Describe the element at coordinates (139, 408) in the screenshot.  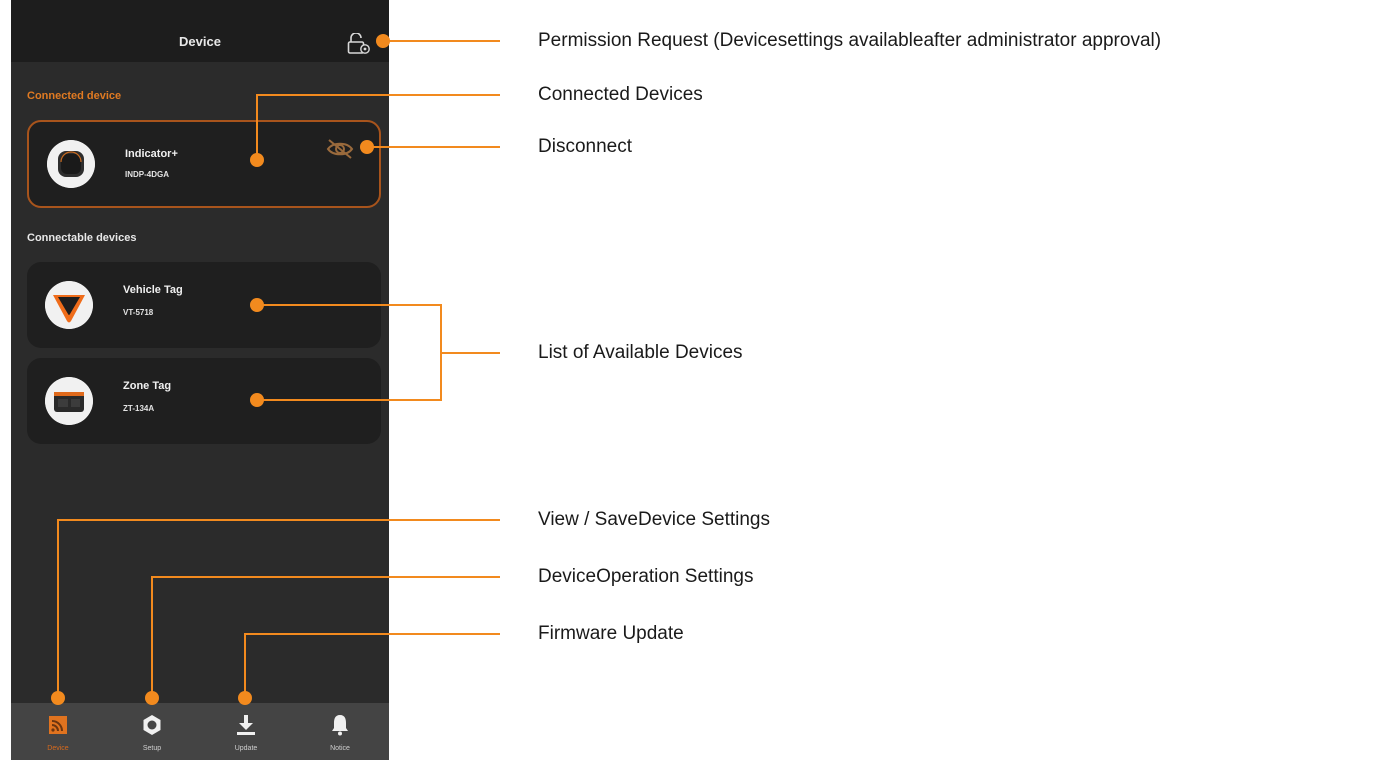
I see `device-code: ZT-134A` at that location.